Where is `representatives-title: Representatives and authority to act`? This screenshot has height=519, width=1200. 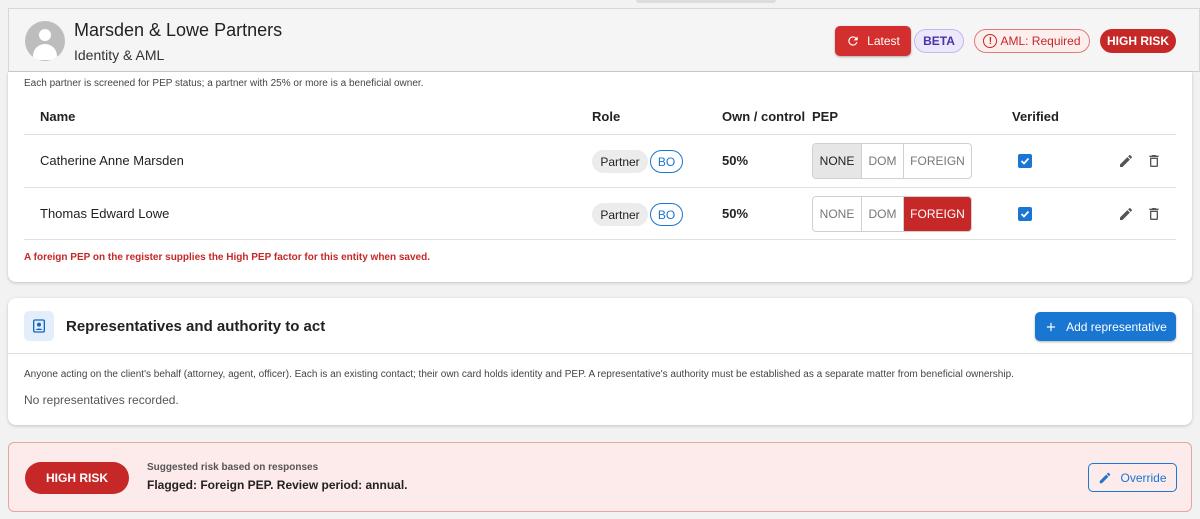 representatives-title: Representatives and authority to act is located at coordinates (196, 326).